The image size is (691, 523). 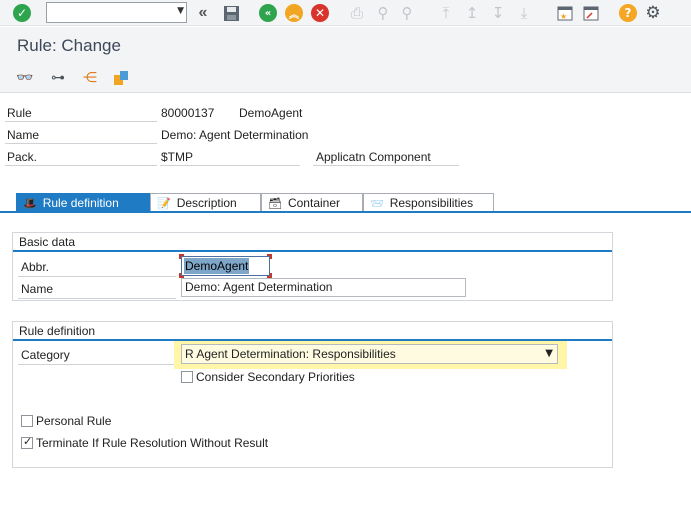 What do you see at coordinates (23, 135) in the screenshot?
I see `name-label: Name` at bounding box center [23, 135].